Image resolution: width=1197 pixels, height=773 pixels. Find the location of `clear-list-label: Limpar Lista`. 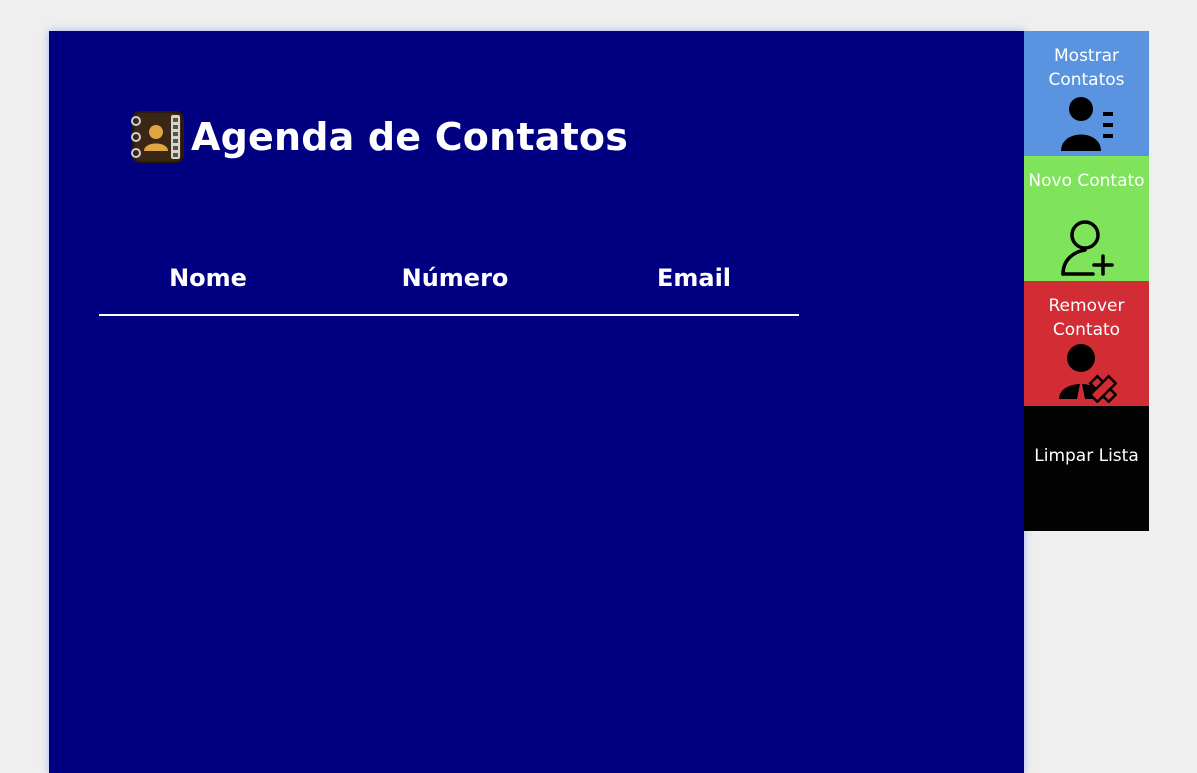

clear-list-label: Limpar Lista is located at coordinates (1086, 456).